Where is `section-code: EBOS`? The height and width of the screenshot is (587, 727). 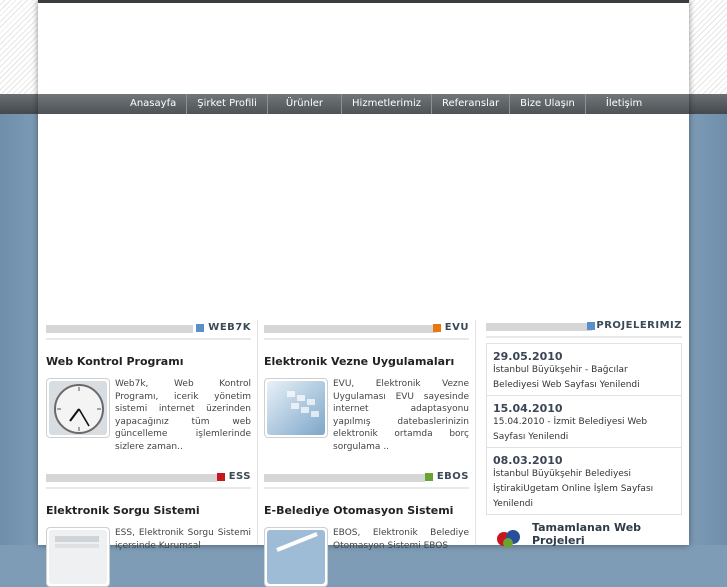 section-code: EBOS is located at coordinates (453, 476).